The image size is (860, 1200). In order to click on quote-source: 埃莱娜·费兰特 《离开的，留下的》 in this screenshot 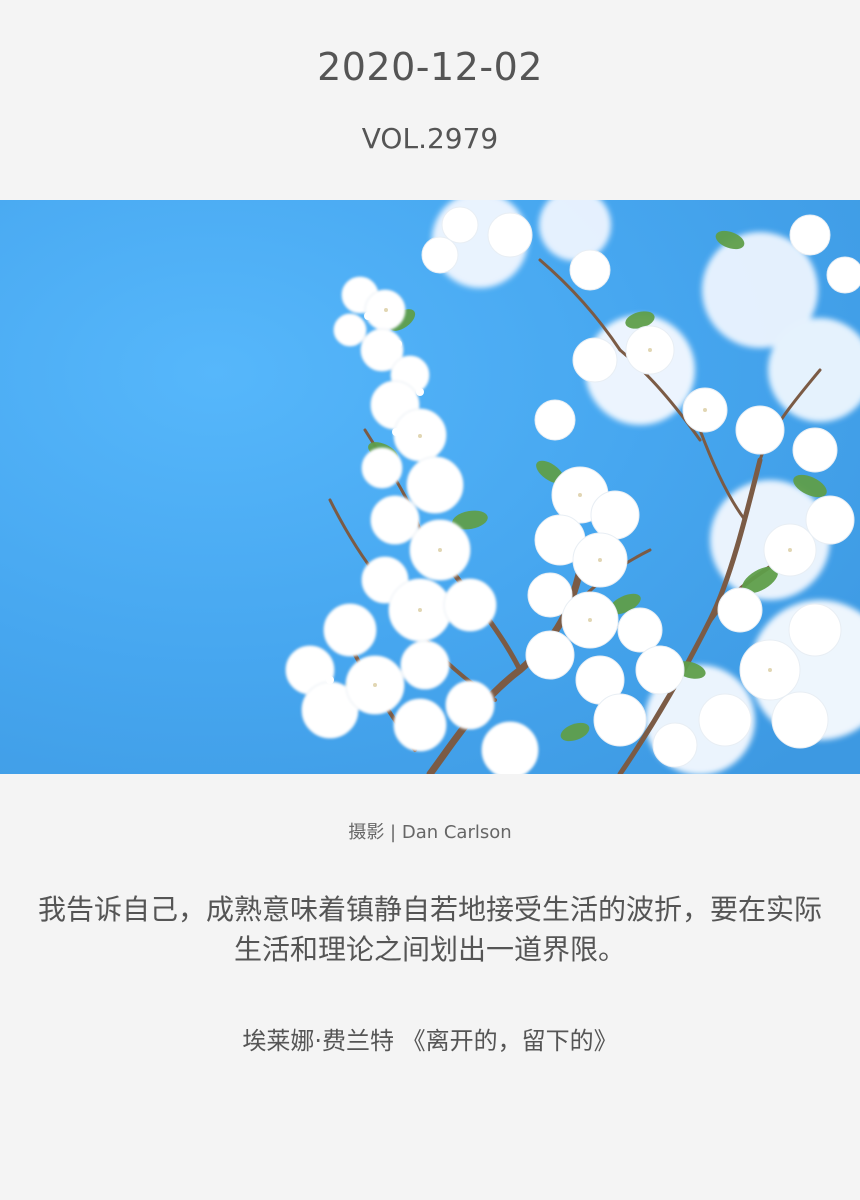, I will do `click(430, 1041)`.